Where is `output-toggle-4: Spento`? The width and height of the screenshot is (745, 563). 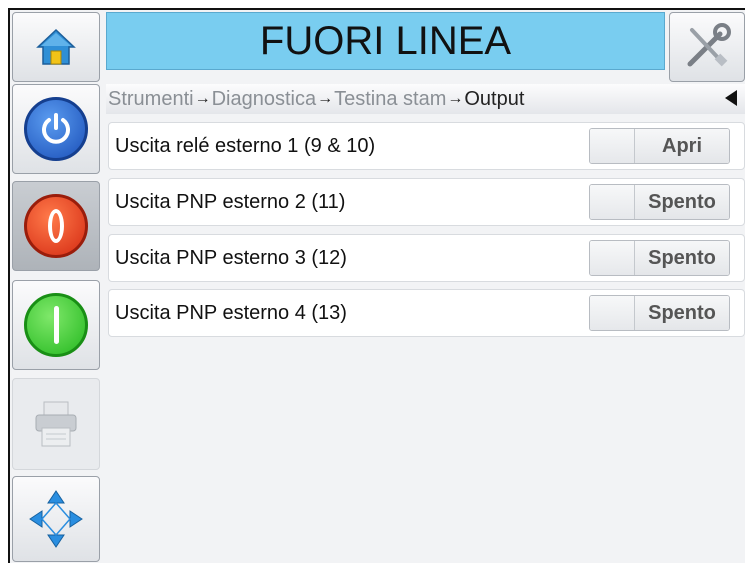
output-toggle-4: Spento is located at coordinates (659, 313).